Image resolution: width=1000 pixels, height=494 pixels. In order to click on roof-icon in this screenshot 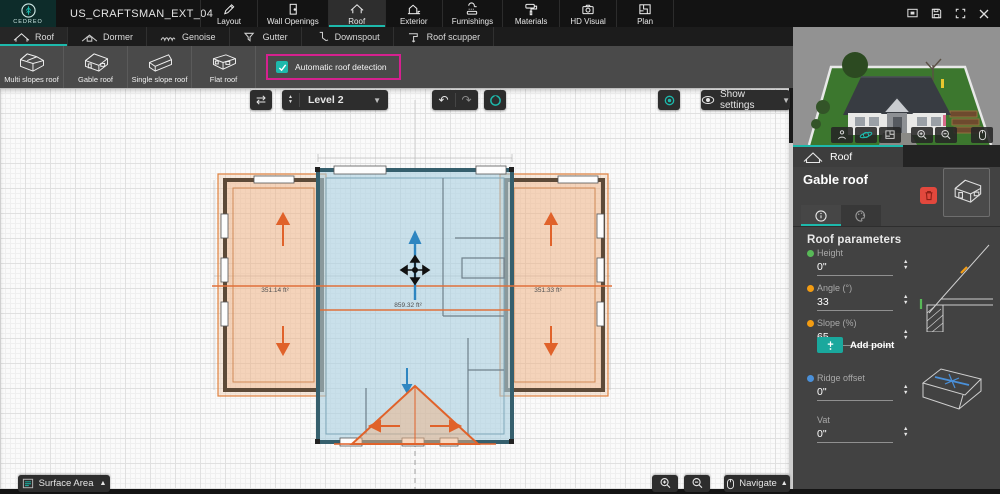, I will do `click(357, 9)`.